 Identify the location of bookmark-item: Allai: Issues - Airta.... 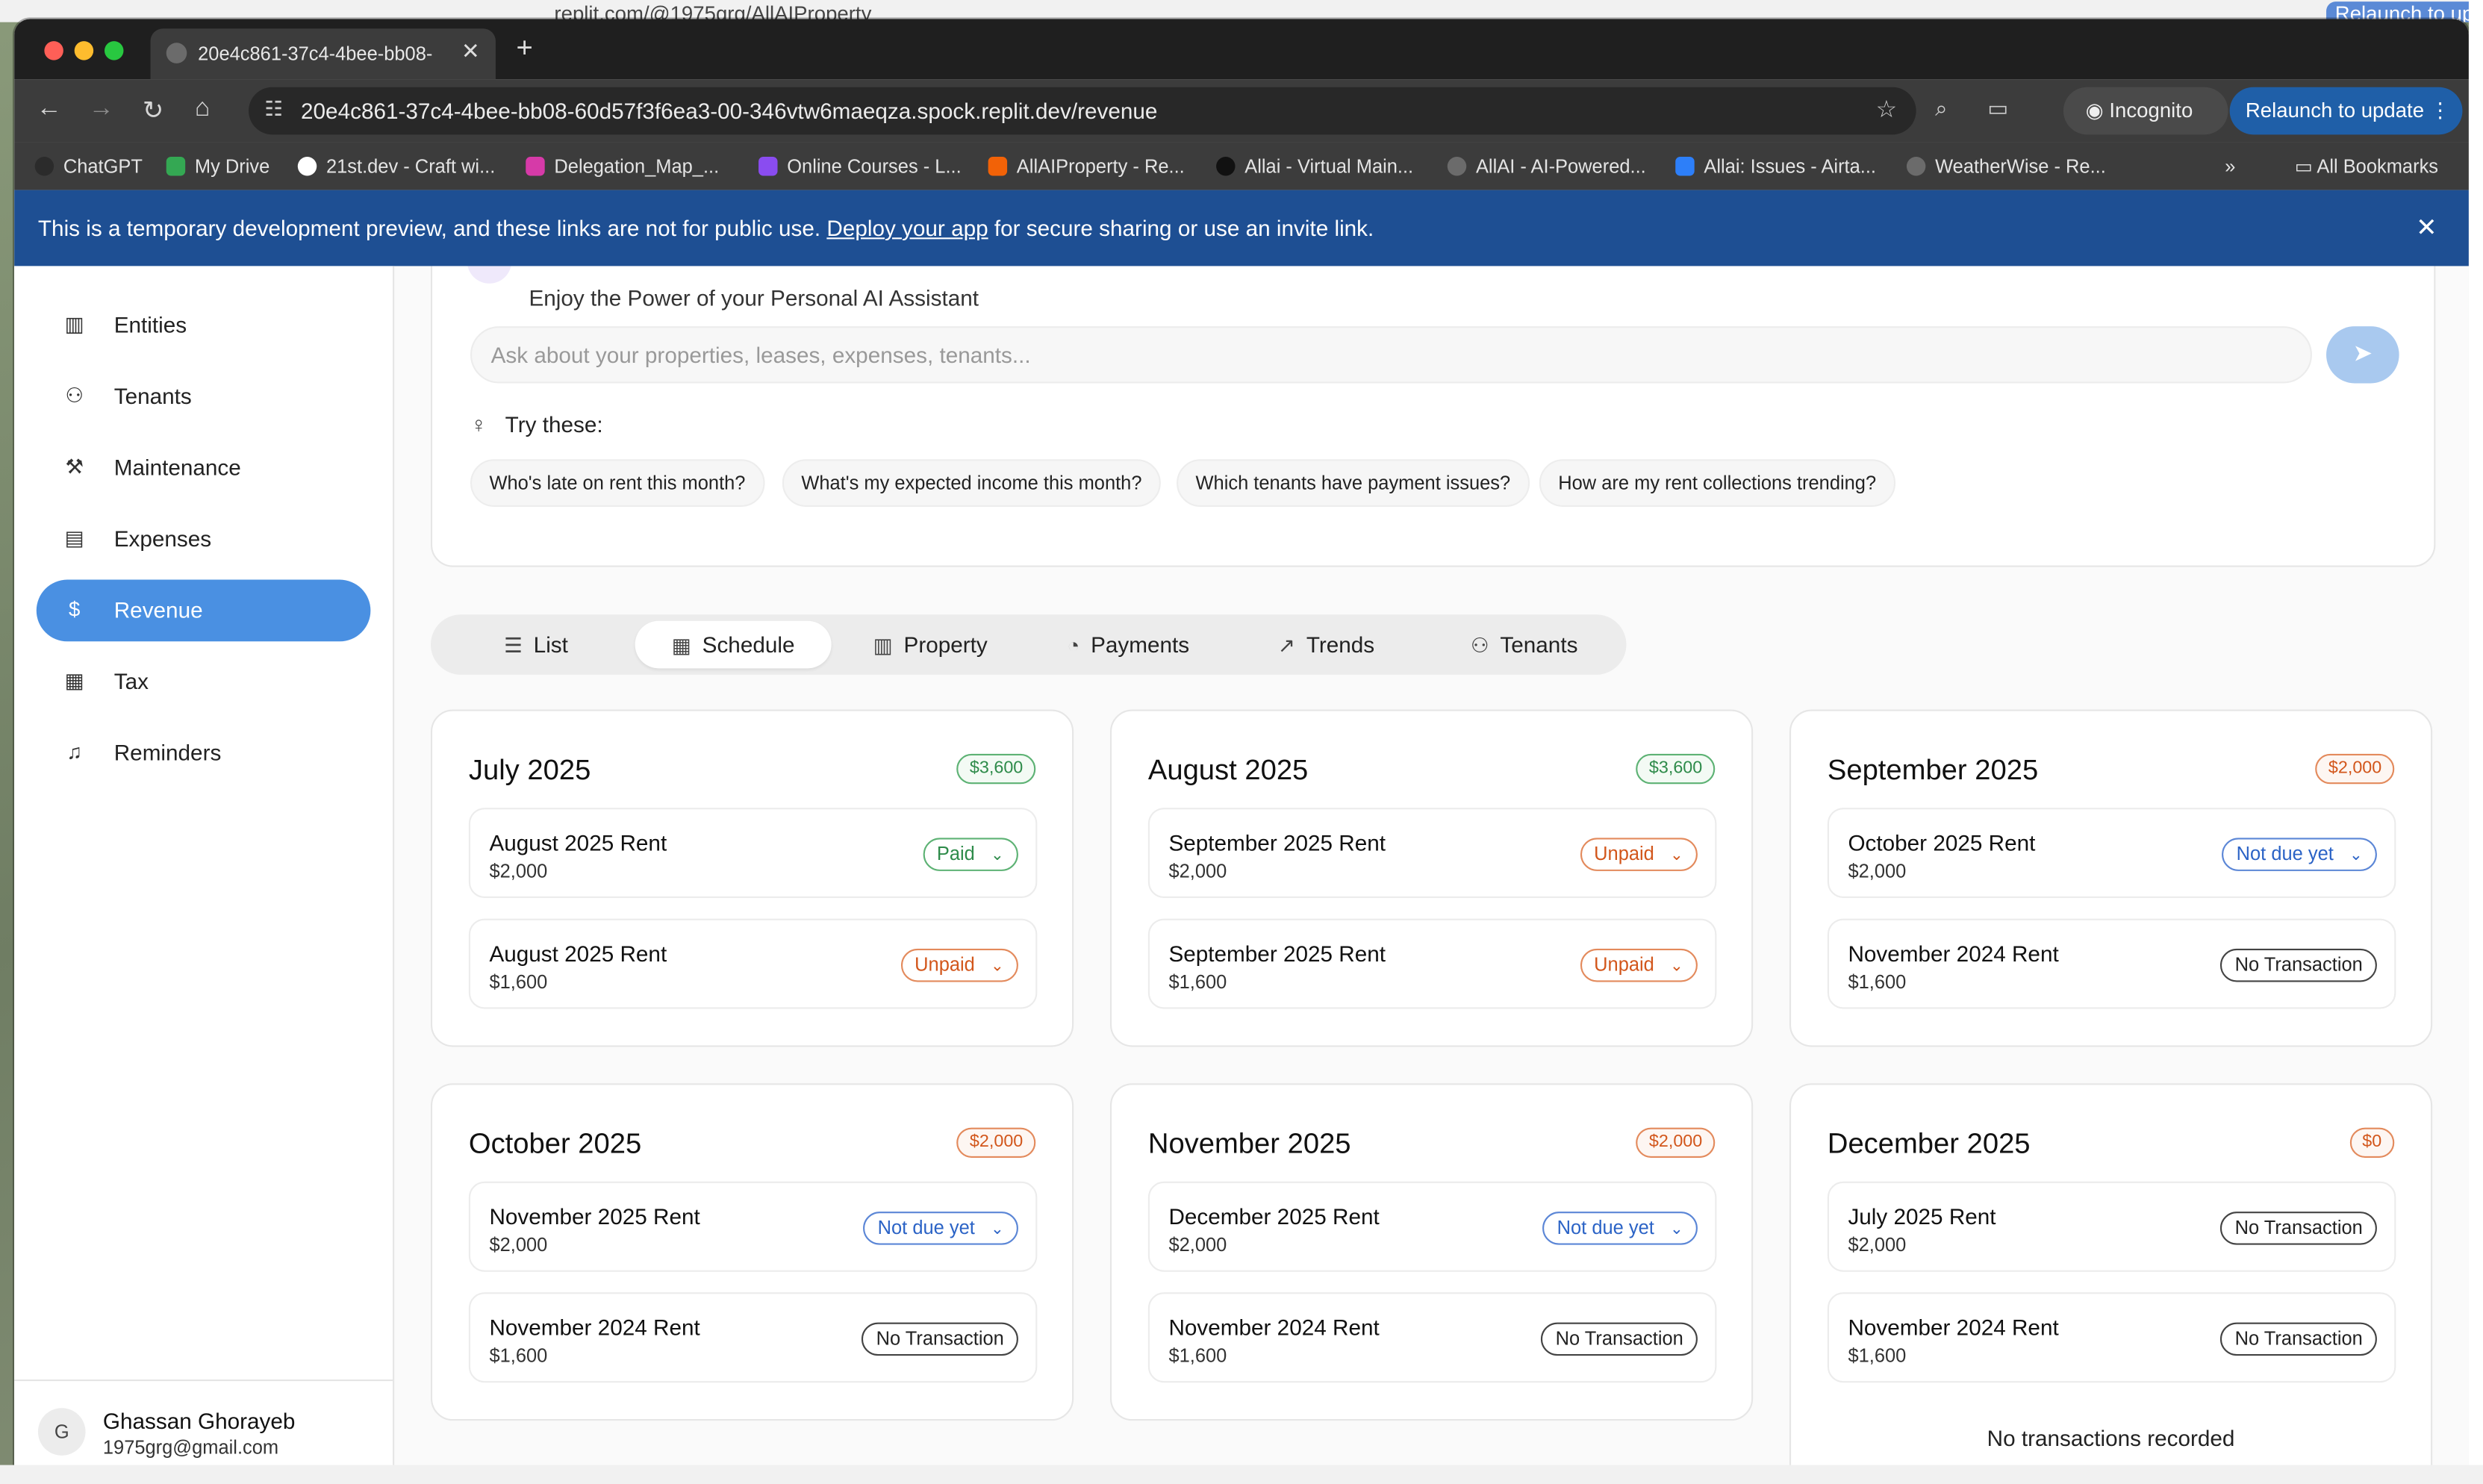
(1776, 166).